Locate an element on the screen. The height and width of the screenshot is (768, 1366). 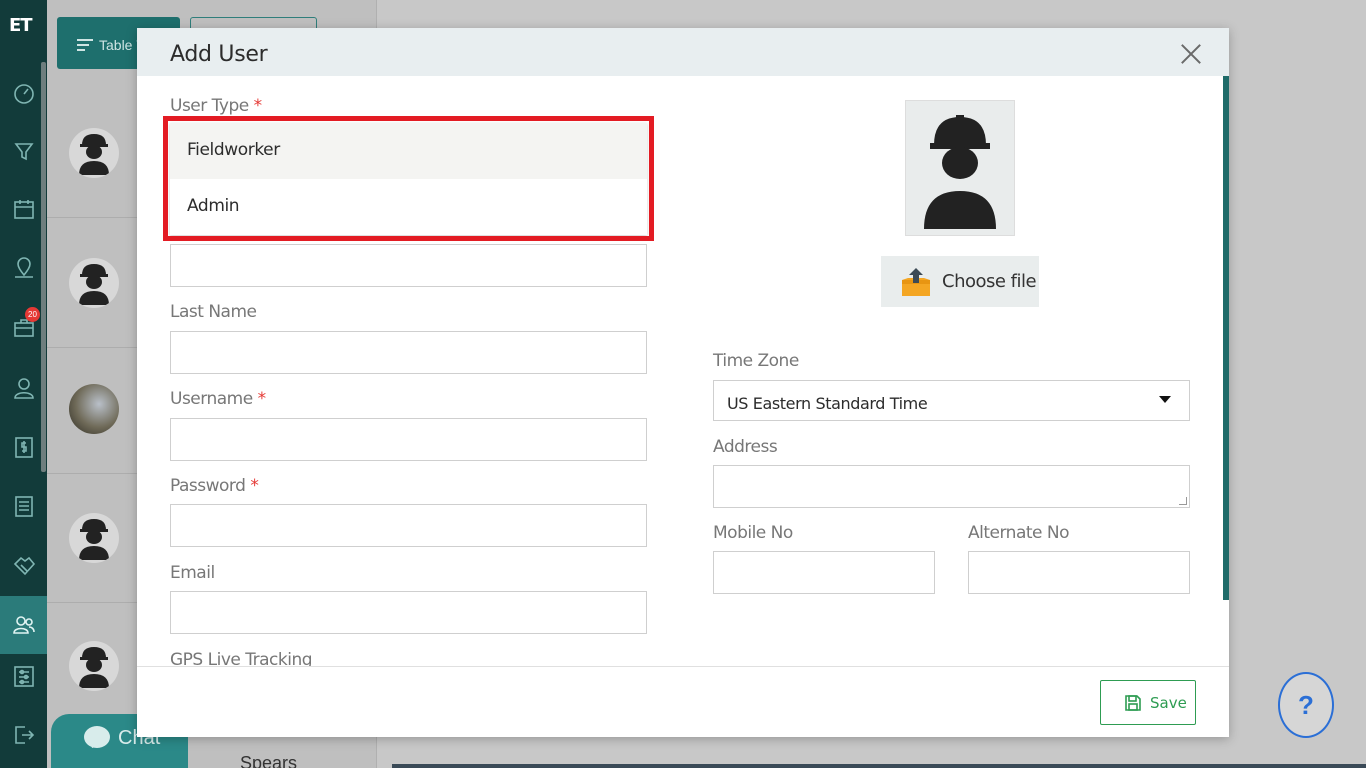
modal-title: Add User is located at coordinates (219, 54).